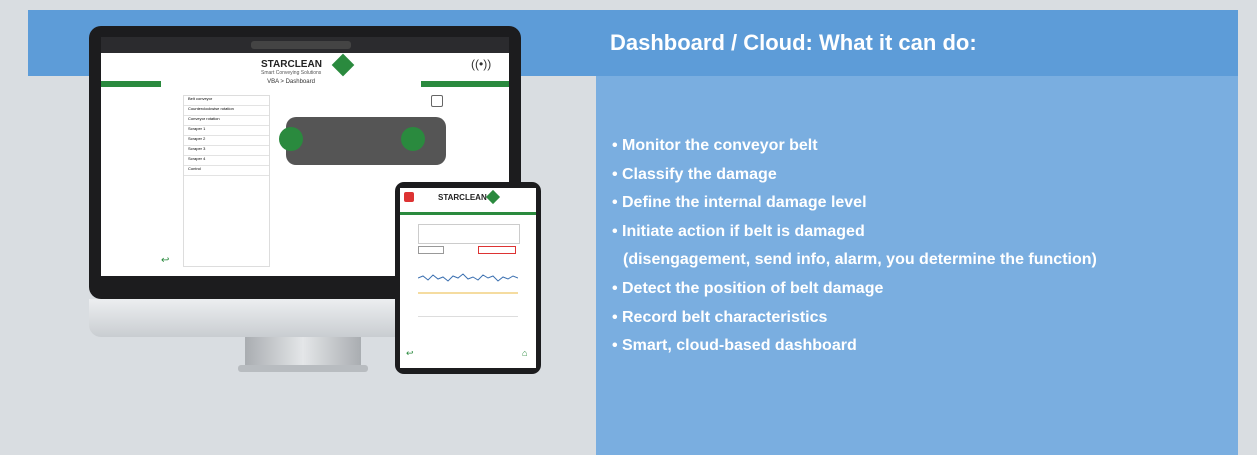  Describe the element at coordinates (226, 141) in the screenshot. I see `menu-item: Scraper 2` at that location.